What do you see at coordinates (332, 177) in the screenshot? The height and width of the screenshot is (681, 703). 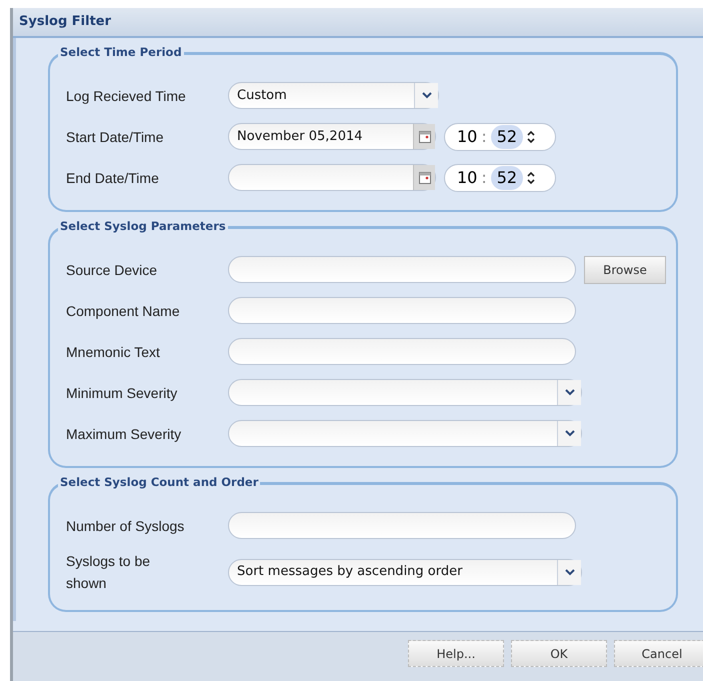 I see `date-field` at bounding box center [332, 177].